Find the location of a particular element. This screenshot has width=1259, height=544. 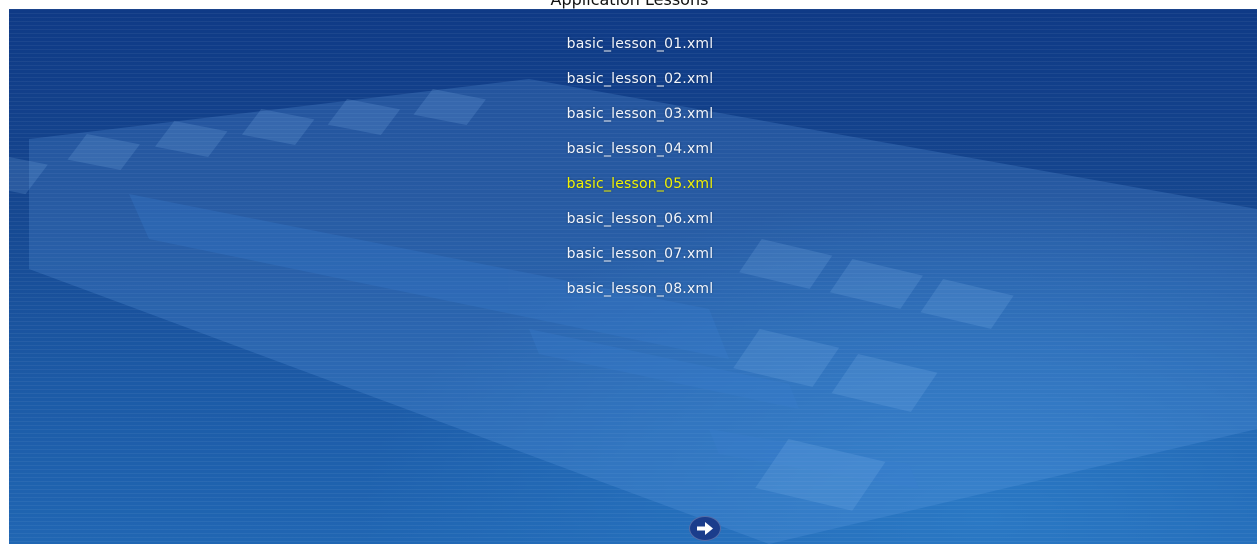

window-title-strip: Application Lessons is located at coordinates (629, 4).